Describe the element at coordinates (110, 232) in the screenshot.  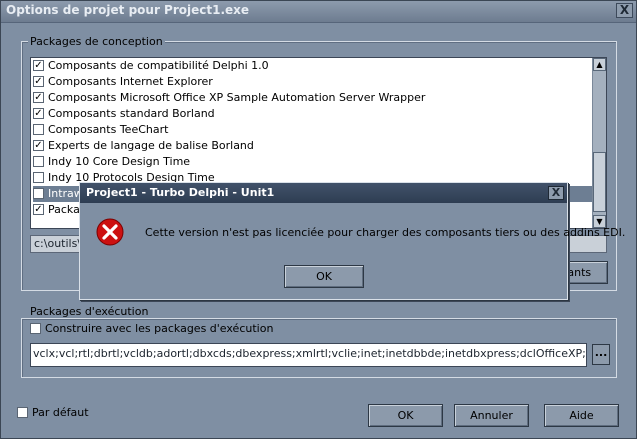
I see `error-icon` at that location.